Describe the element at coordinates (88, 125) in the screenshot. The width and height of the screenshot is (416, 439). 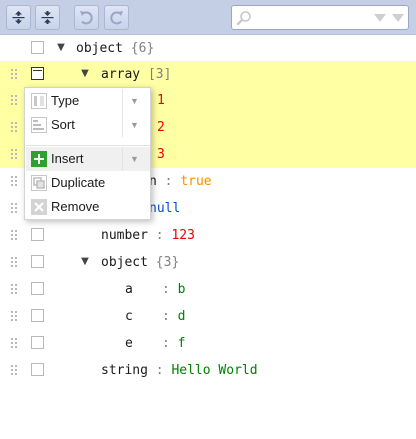
I see `menu-item-sort: Sort ▼` at that location.